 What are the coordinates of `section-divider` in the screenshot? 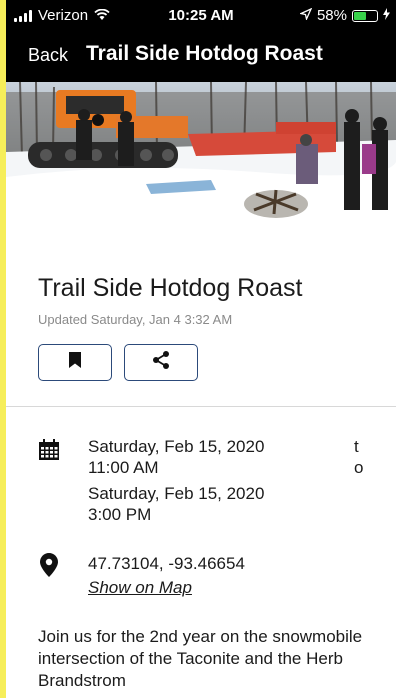 It's located at (201, 406).